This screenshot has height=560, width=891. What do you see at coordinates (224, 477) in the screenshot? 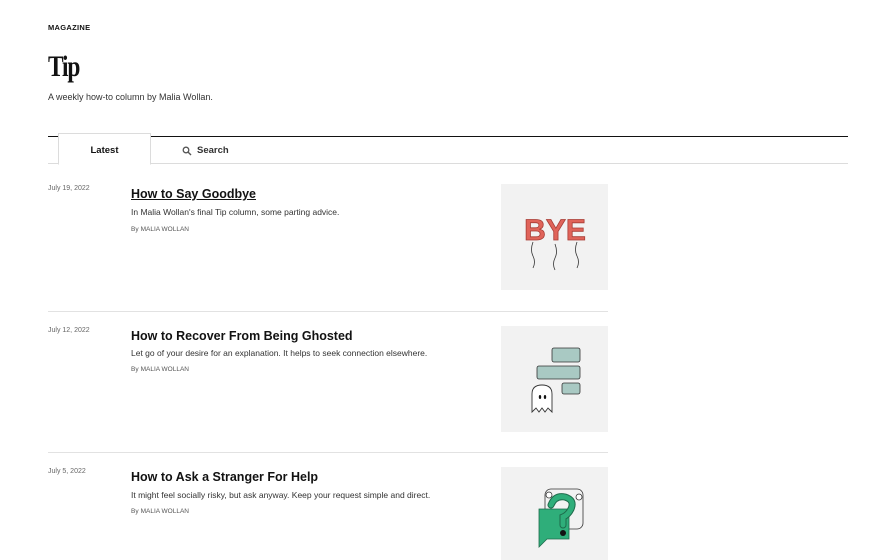
I see `article-title-link: How to Ask a Stranger For Help` at bounding box center [224, 477].